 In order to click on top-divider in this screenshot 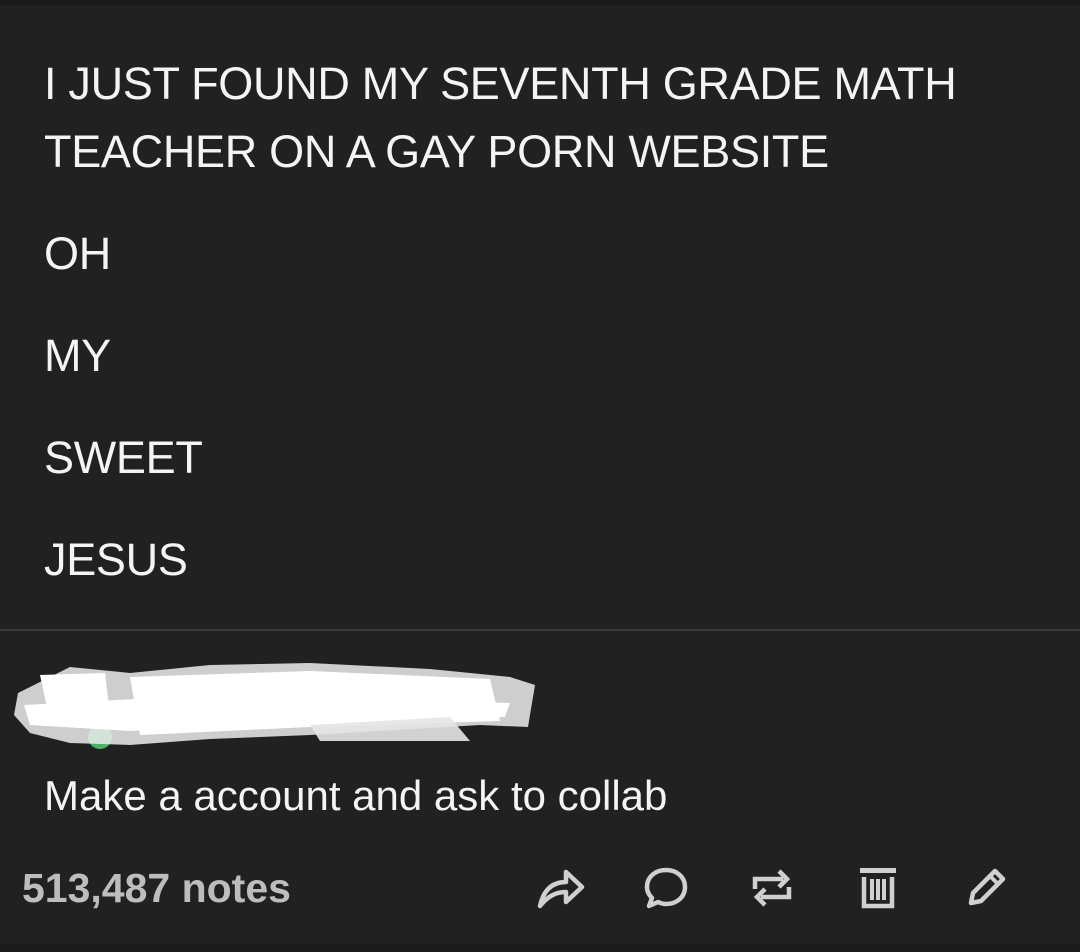, I will do `click(540, 3)`.